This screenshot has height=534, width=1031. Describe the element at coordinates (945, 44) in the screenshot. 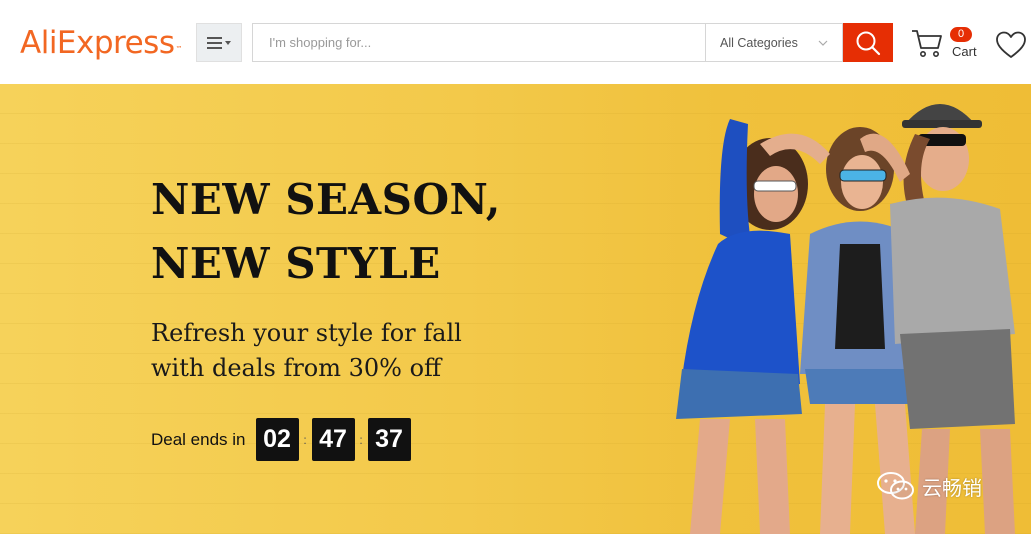

I see `cart-button: 0 Cart` at that location.